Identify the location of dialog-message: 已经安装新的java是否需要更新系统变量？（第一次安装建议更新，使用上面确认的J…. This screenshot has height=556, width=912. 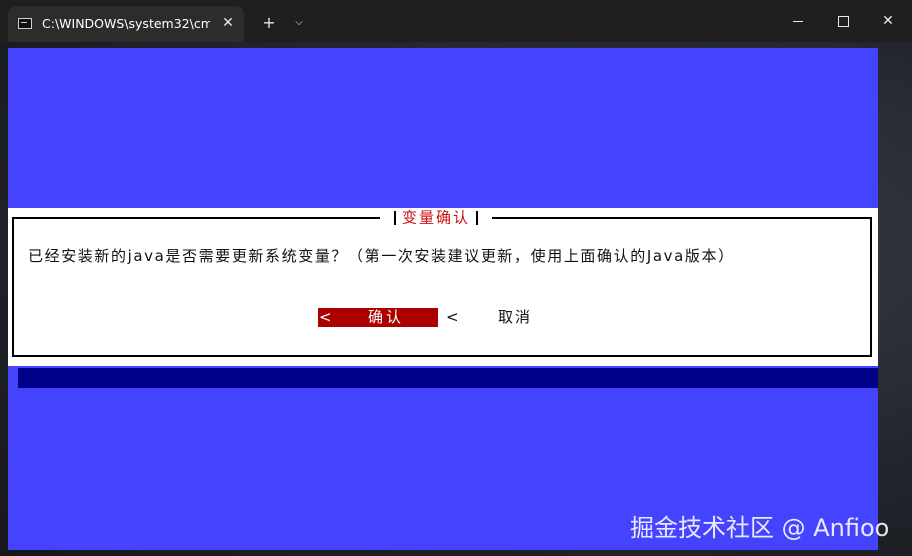
(381, 256).